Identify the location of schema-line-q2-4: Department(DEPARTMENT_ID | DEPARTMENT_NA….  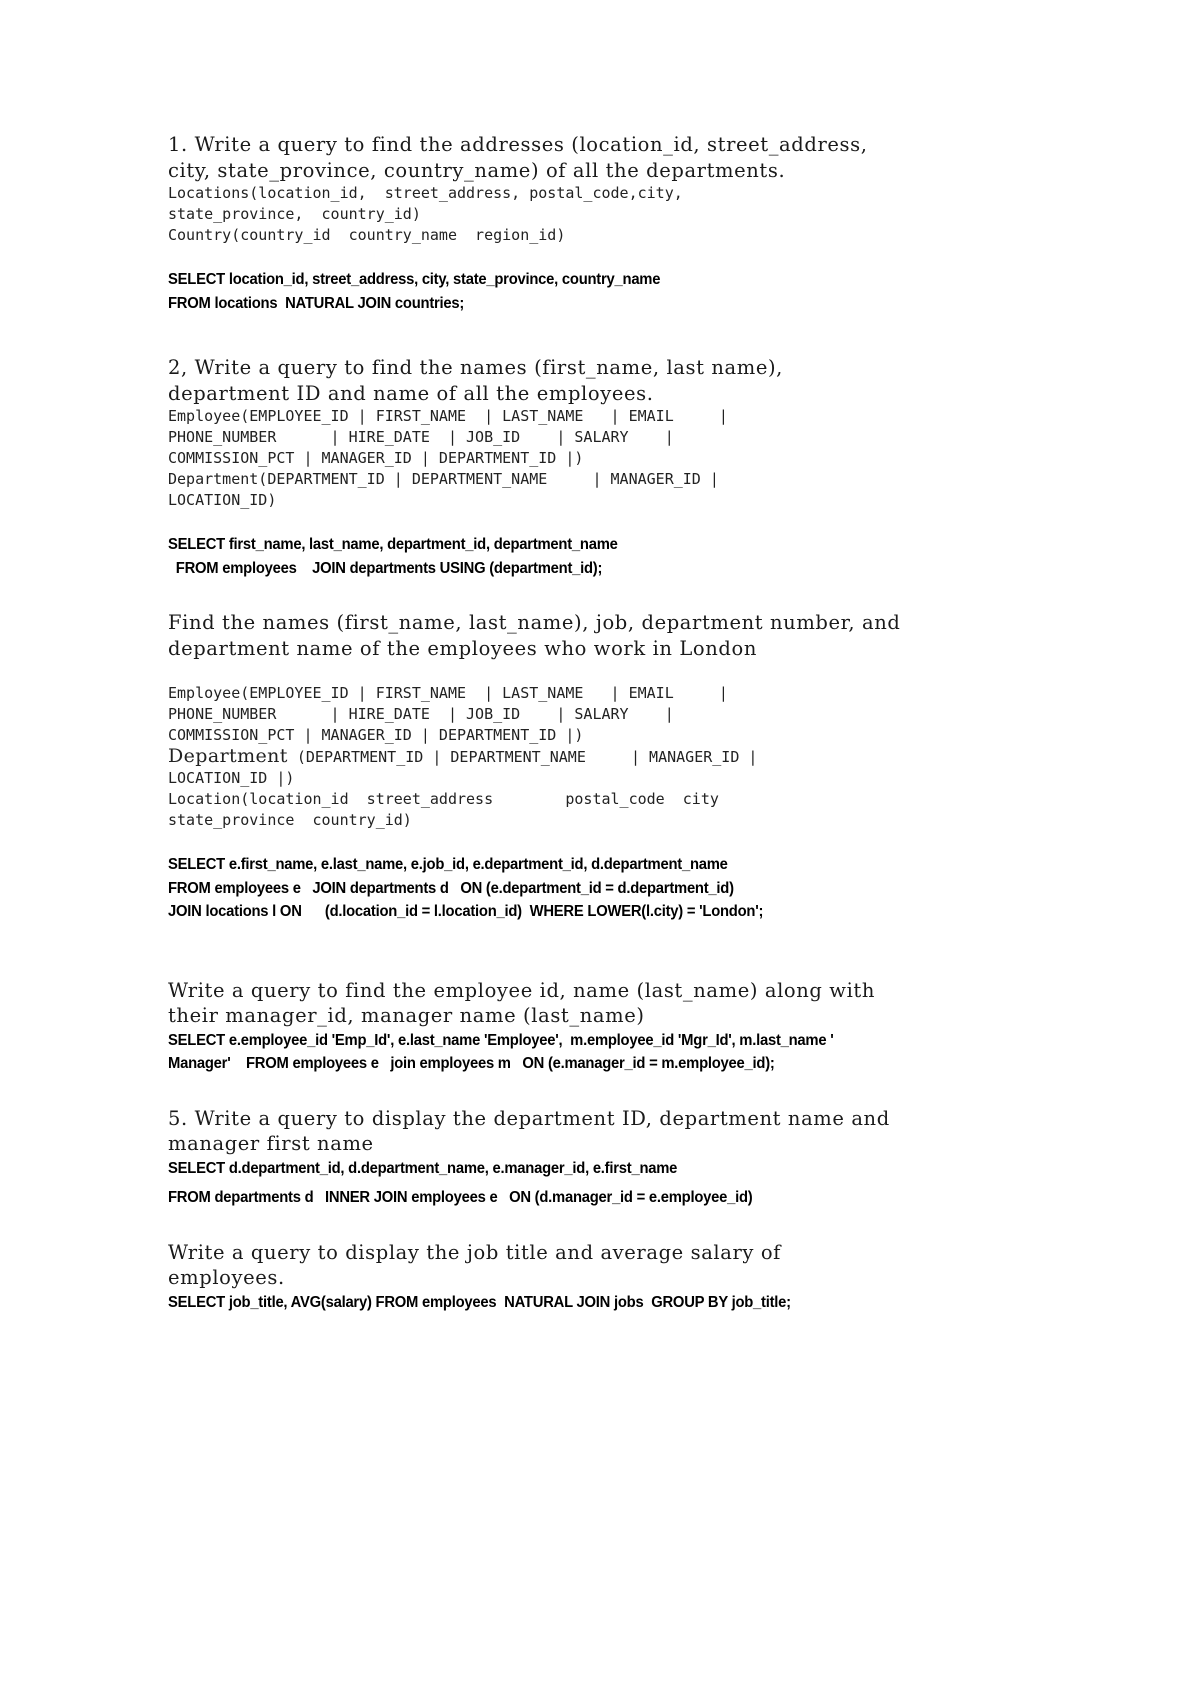
(443, 479).